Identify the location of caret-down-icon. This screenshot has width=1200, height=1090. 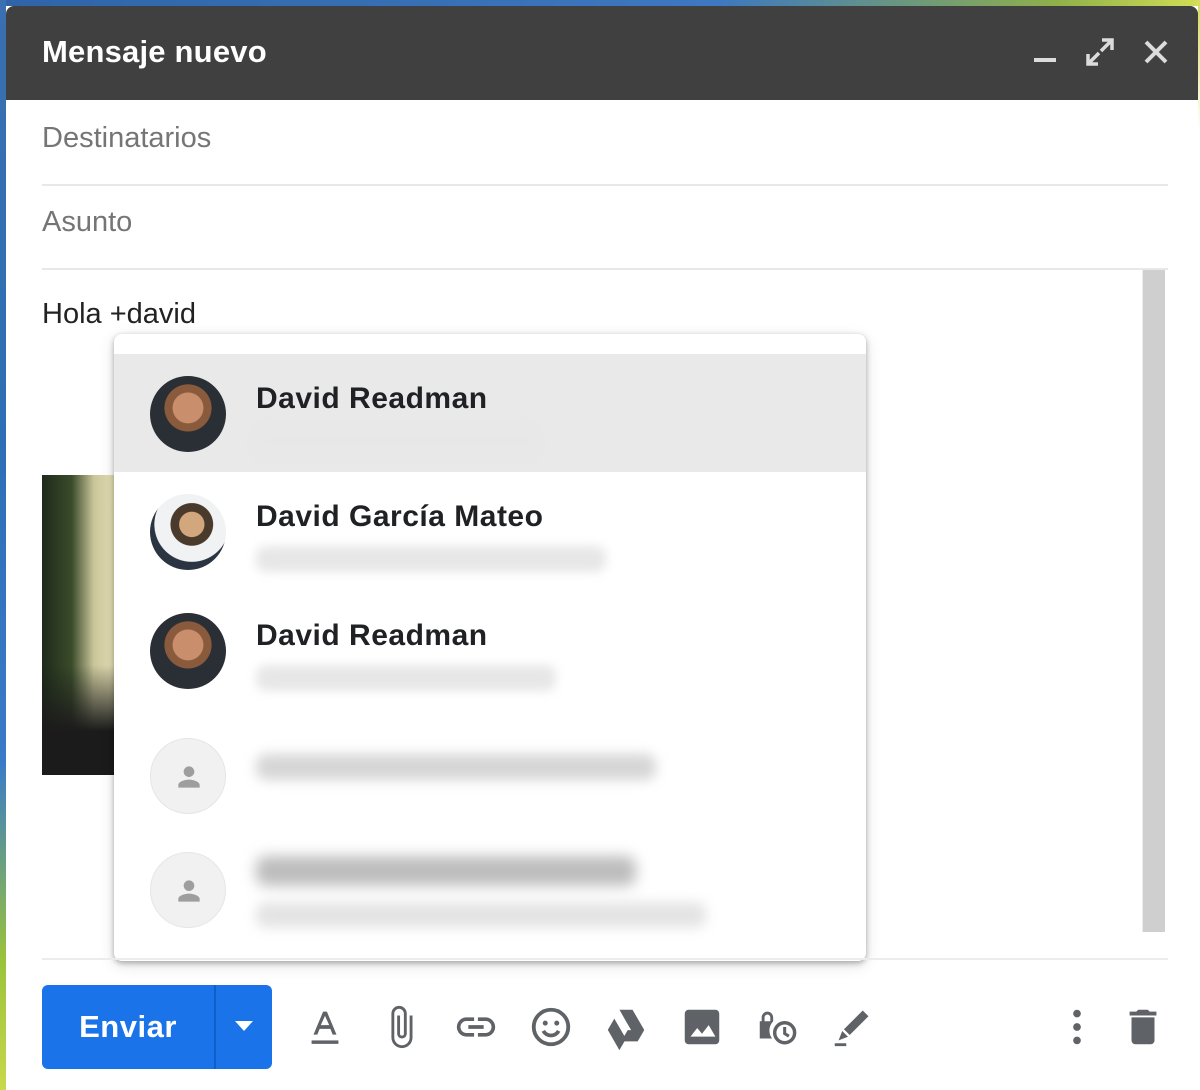
(244, 1026).